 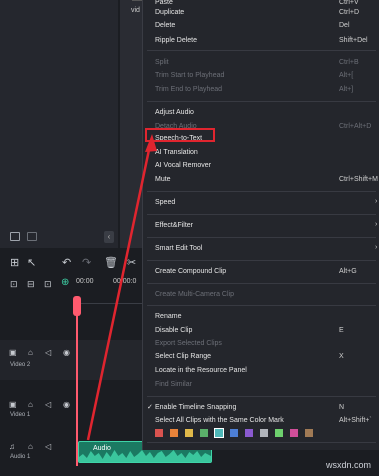 What do you see at coordinates (131, 263) in the screenshot?
I see `cut-icon: ✂` at bounding box center [131, 263].